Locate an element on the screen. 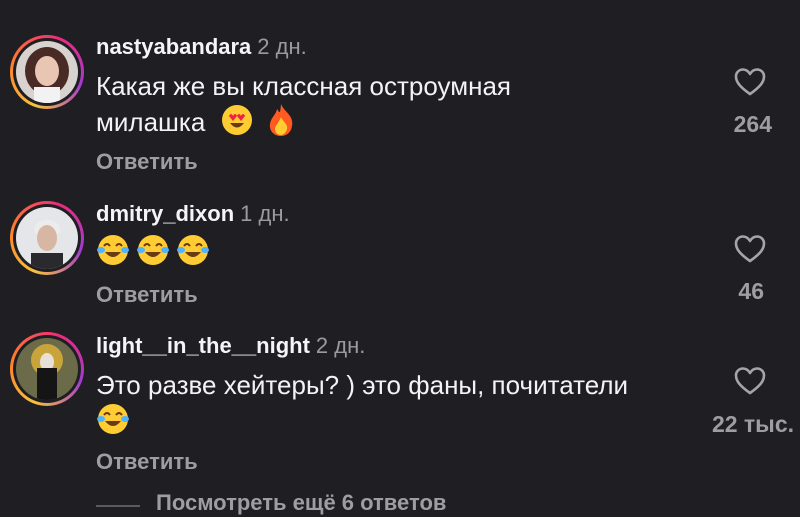 This screenshot has width=800, height=517. like-count: 22 тыс. is located at coordinates (752, 424).